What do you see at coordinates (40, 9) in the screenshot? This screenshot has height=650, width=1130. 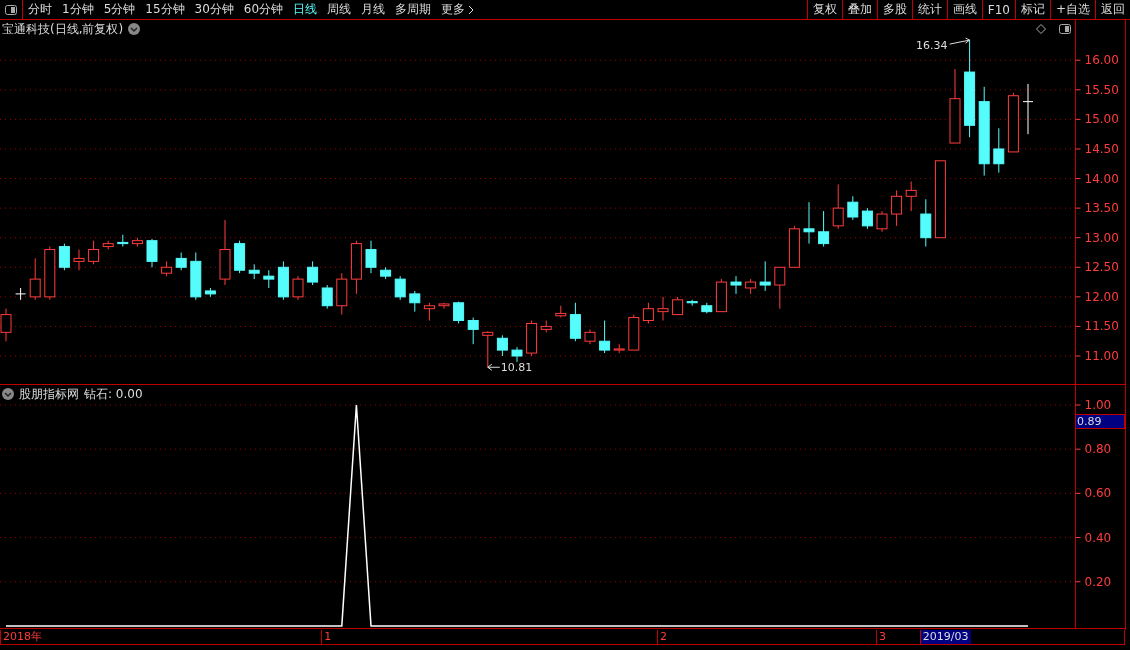 I see `period-tab: 分时` at bounding box center [40, 9].